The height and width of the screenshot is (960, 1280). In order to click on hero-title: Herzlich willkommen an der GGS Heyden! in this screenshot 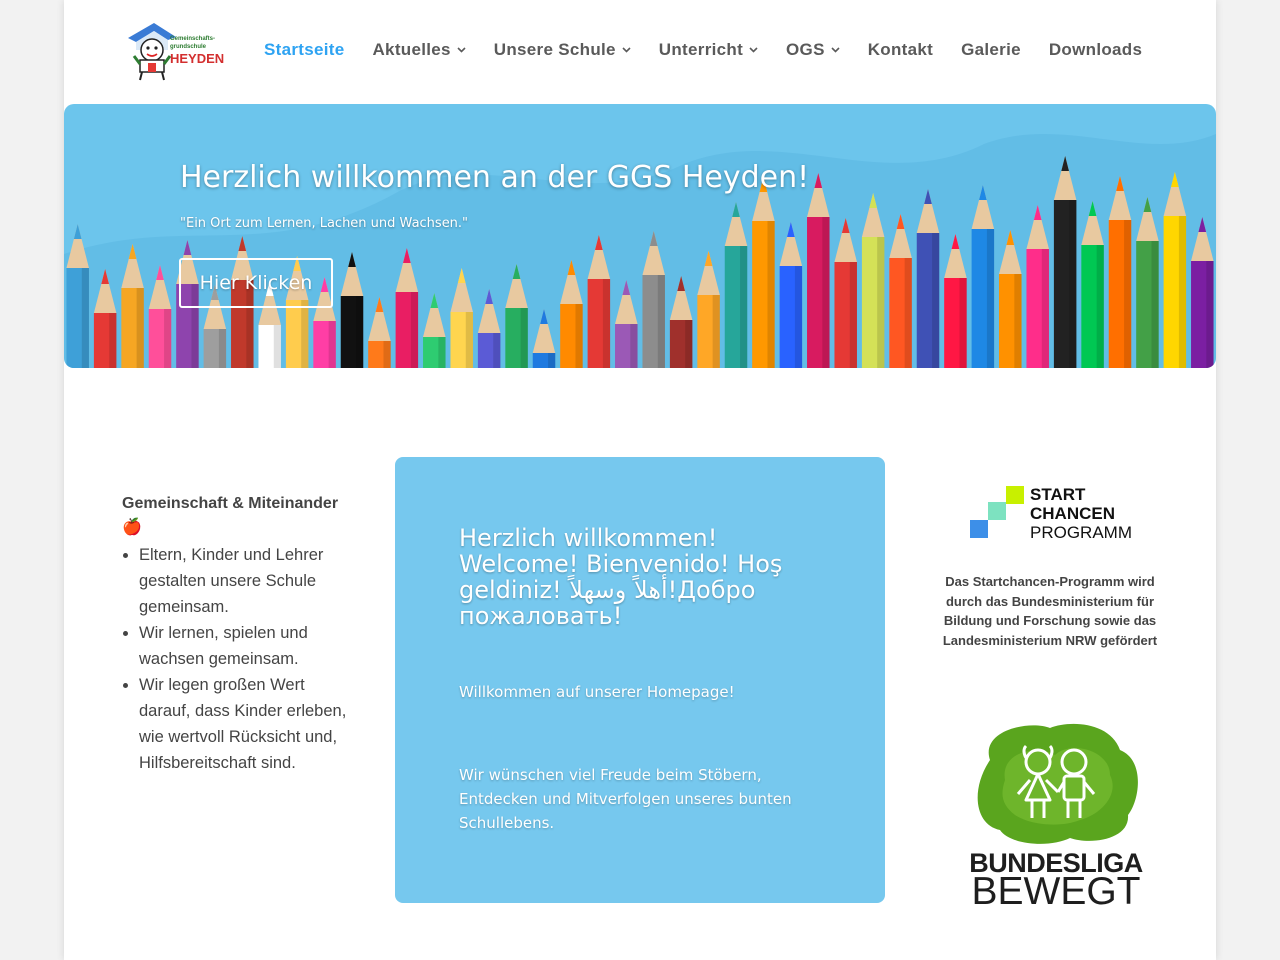, I will do `click(495, 177)`.